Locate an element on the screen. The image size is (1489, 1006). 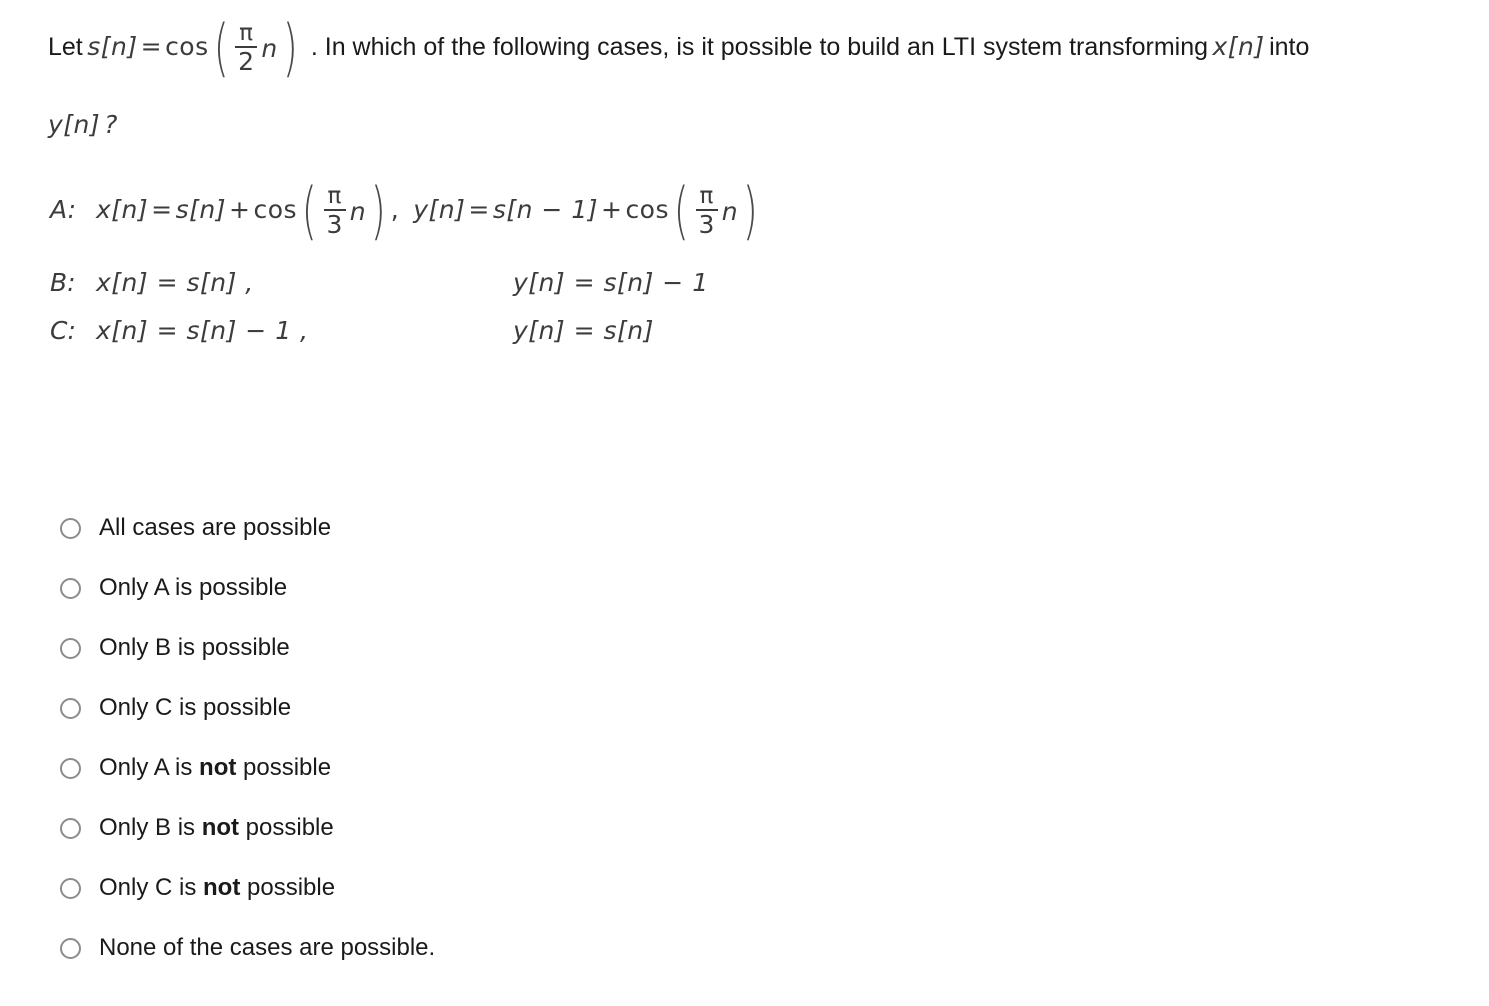
case-label-a: A: is located at coordinates (63, 209).